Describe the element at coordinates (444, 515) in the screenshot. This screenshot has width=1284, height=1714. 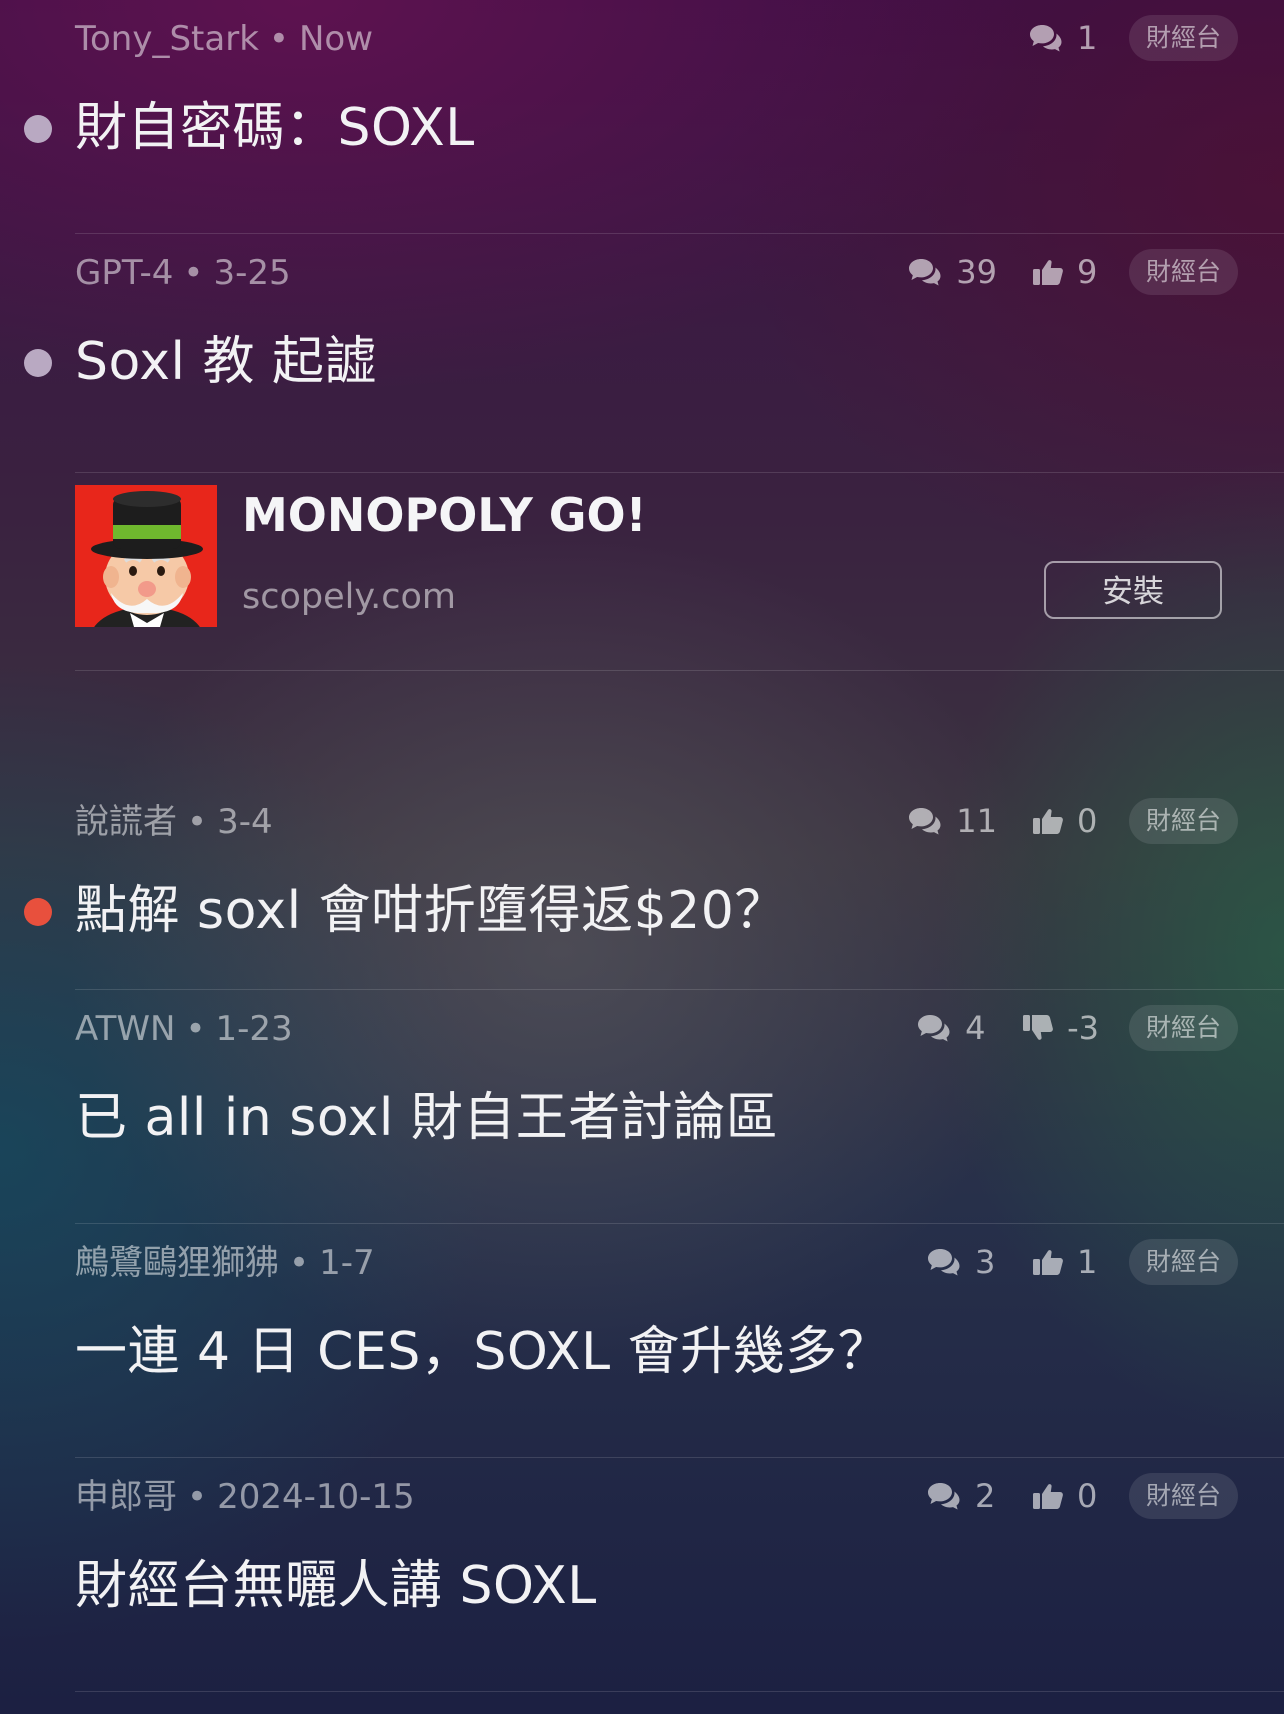
I see `ad-title: MONOPOLY GO!` at that location.